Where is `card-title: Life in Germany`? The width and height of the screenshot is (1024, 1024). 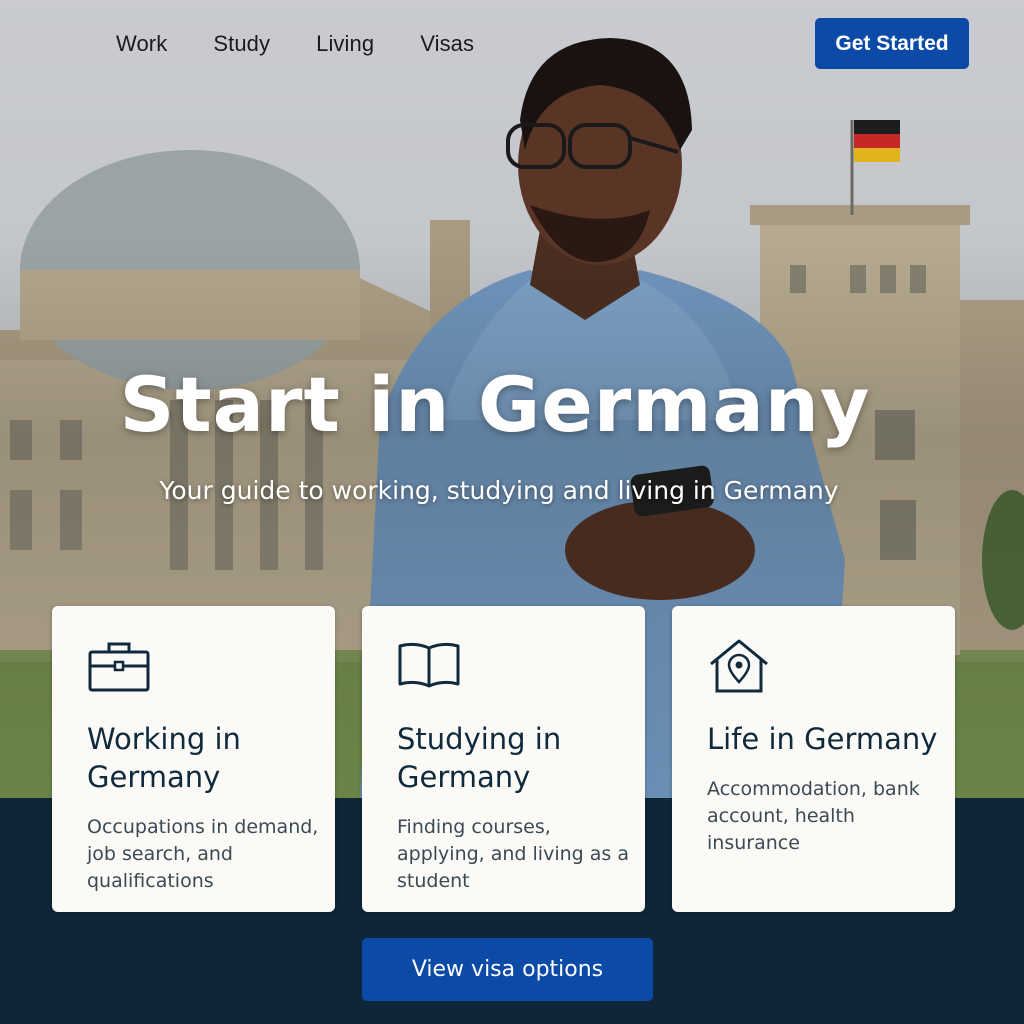 card-title: Life in Germany is located at coordinates (822, 739).